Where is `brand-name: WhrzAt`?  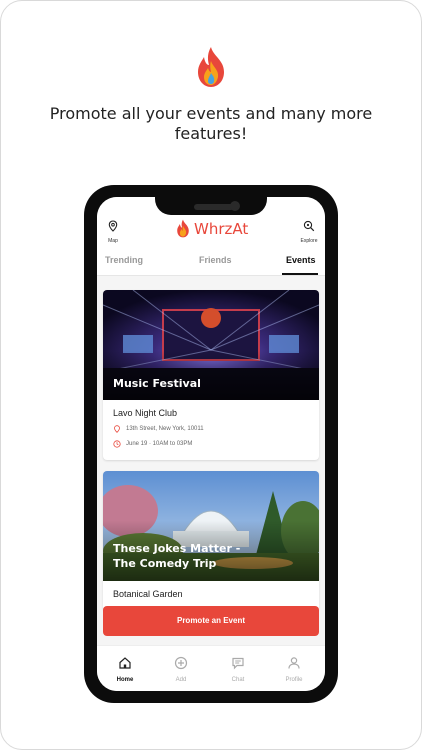 brand-name: WhrzAt is located at coordinates (221, 228).